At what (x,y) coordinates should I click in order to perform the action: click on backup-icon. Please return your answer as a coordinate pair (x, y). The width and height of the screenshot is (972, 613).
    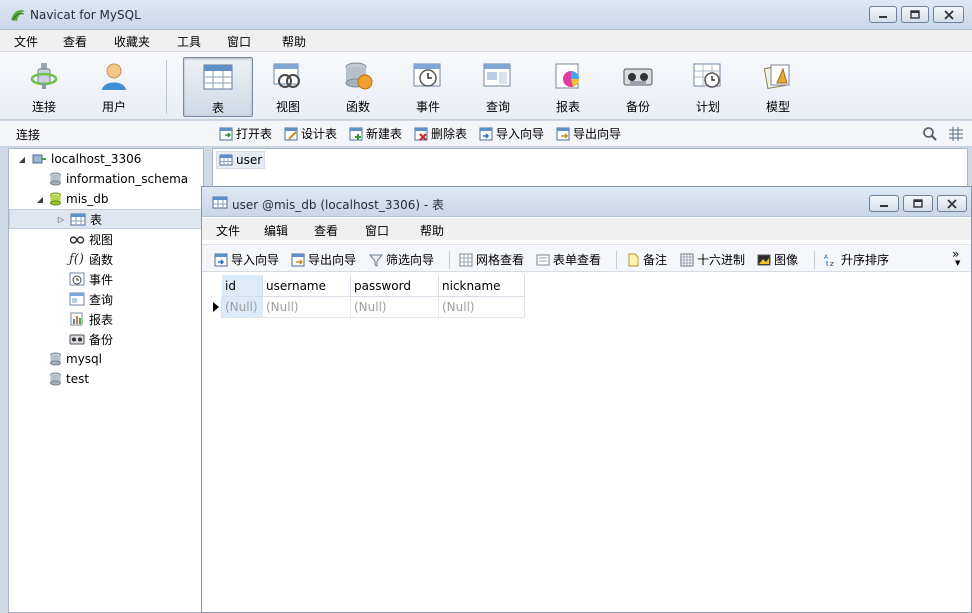
    Looking at the image, I should click on (638, 77).